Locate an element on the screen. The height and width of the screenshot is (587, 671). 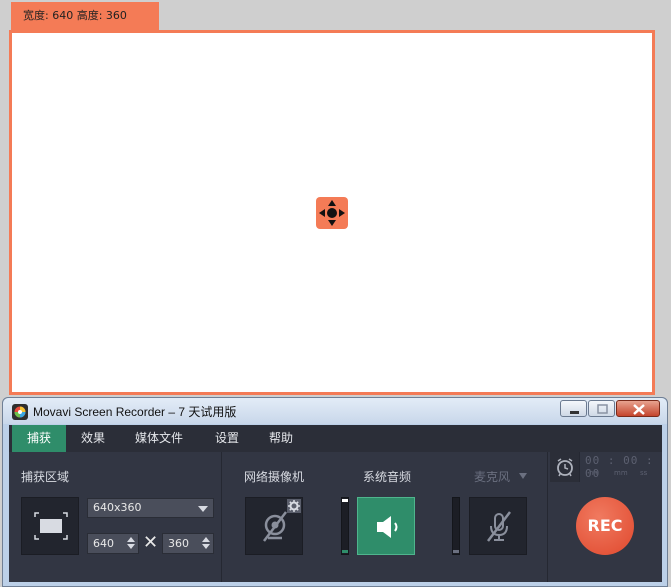
microphone-level is located at coordinates (456, 526).